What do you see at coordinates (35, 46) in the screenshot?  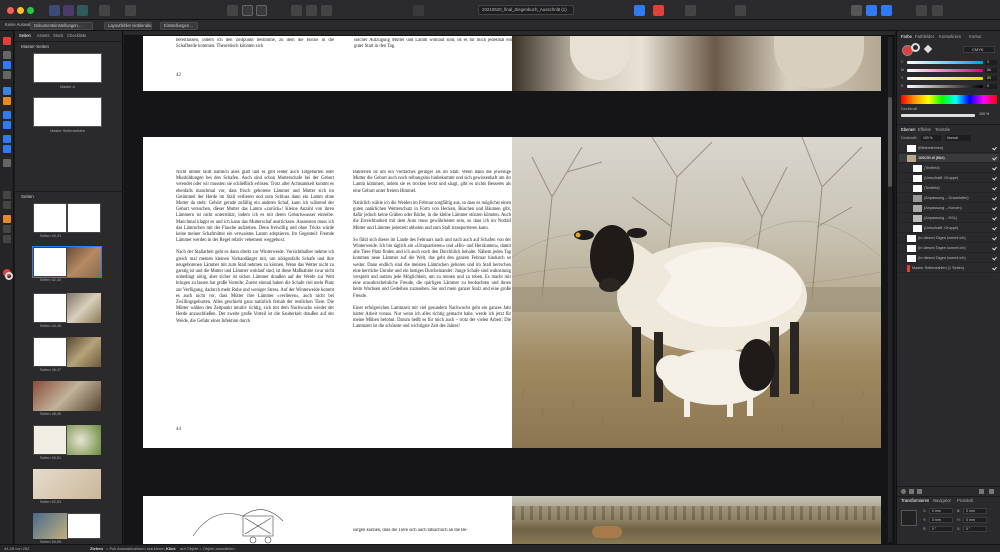 I see `masters-header: Master-Seiten` at bounding box center [35, 46].